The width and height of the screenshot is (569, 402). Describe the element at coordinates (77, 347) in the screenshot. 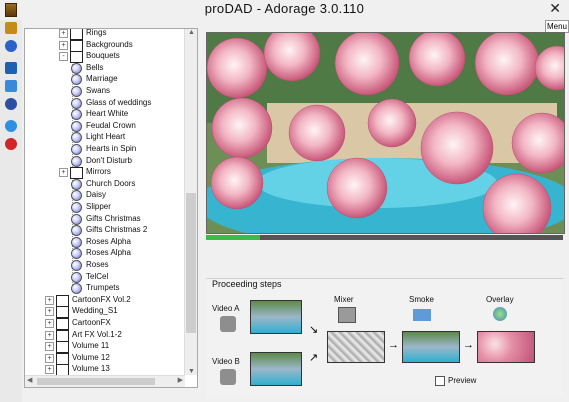

I see `tree-item: + Volume 11` at that location.